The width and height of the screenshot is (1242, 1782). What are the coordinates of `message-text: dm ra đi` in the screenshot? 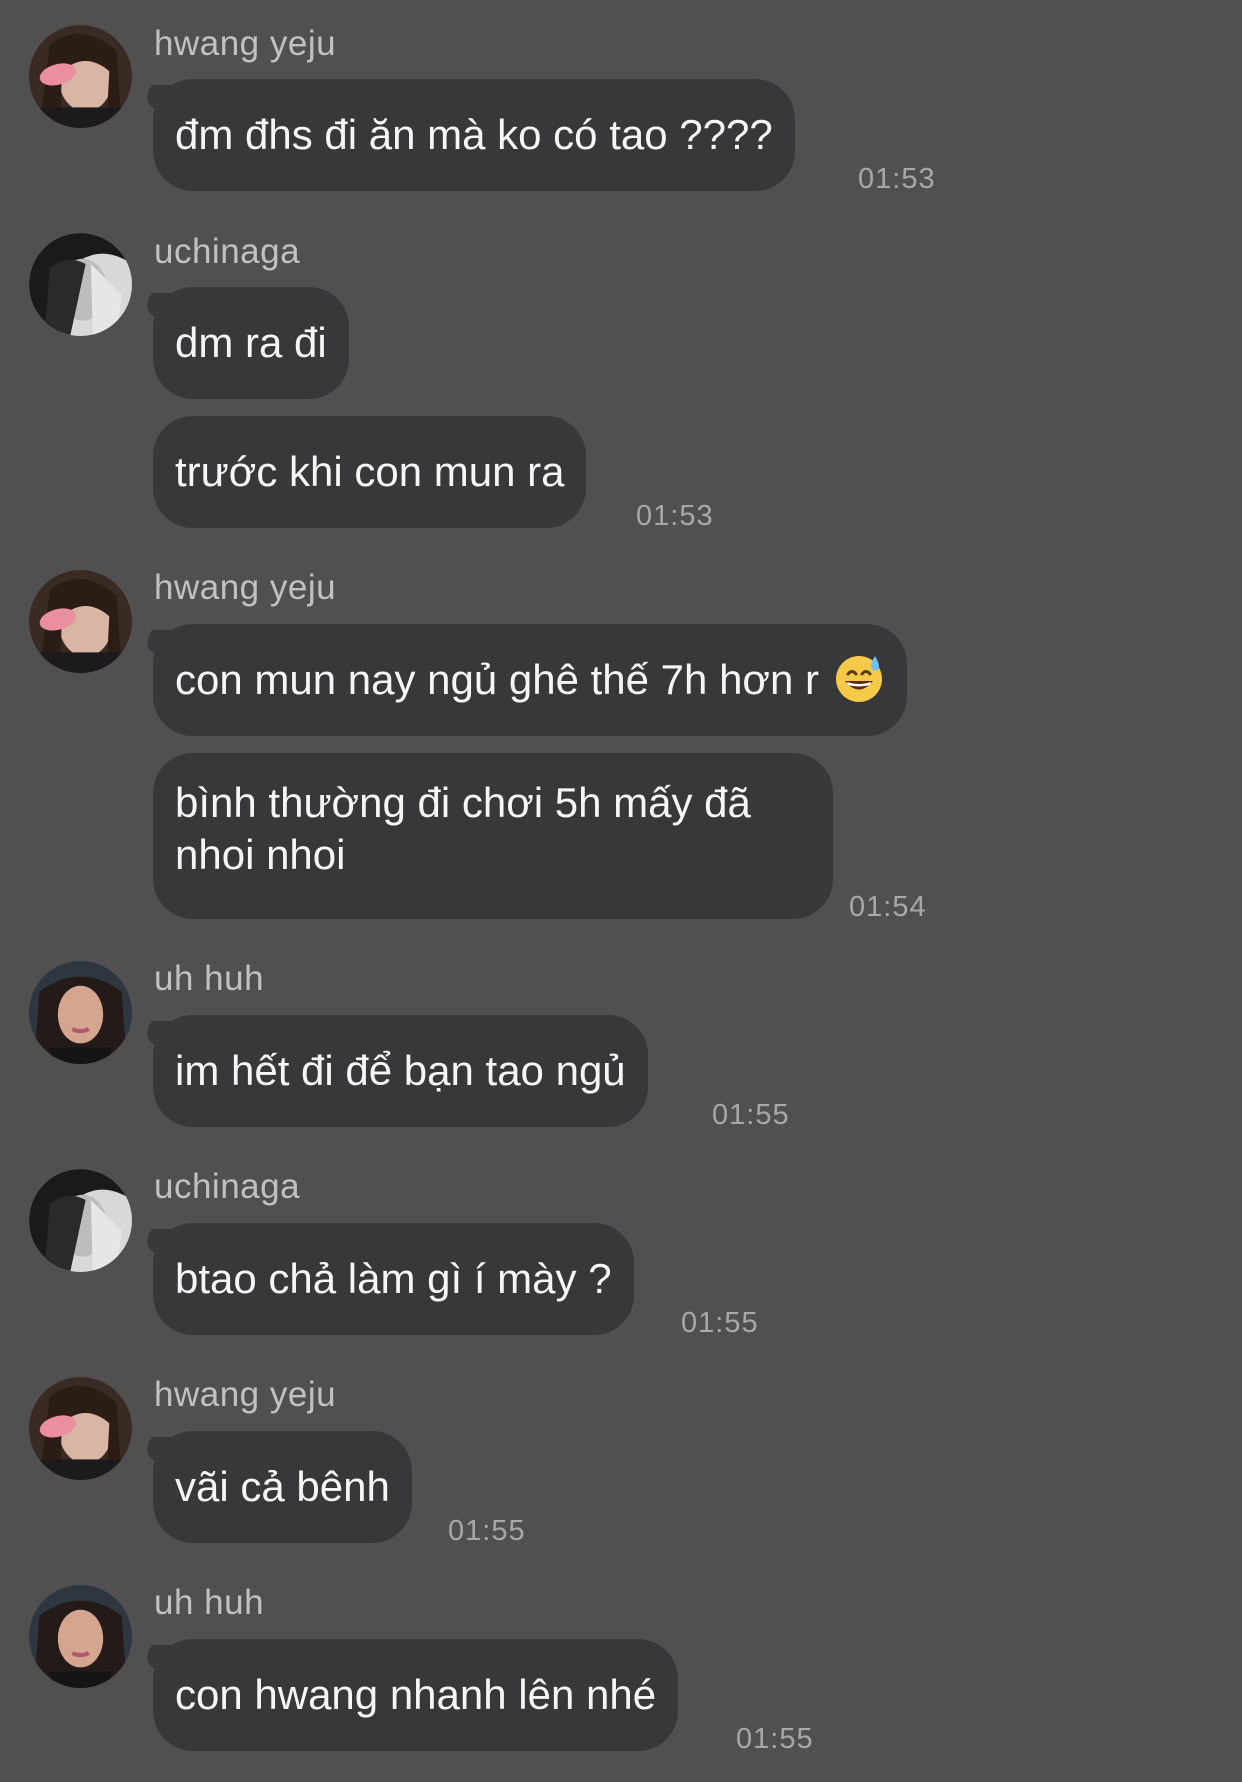 It's located at (251, 342).